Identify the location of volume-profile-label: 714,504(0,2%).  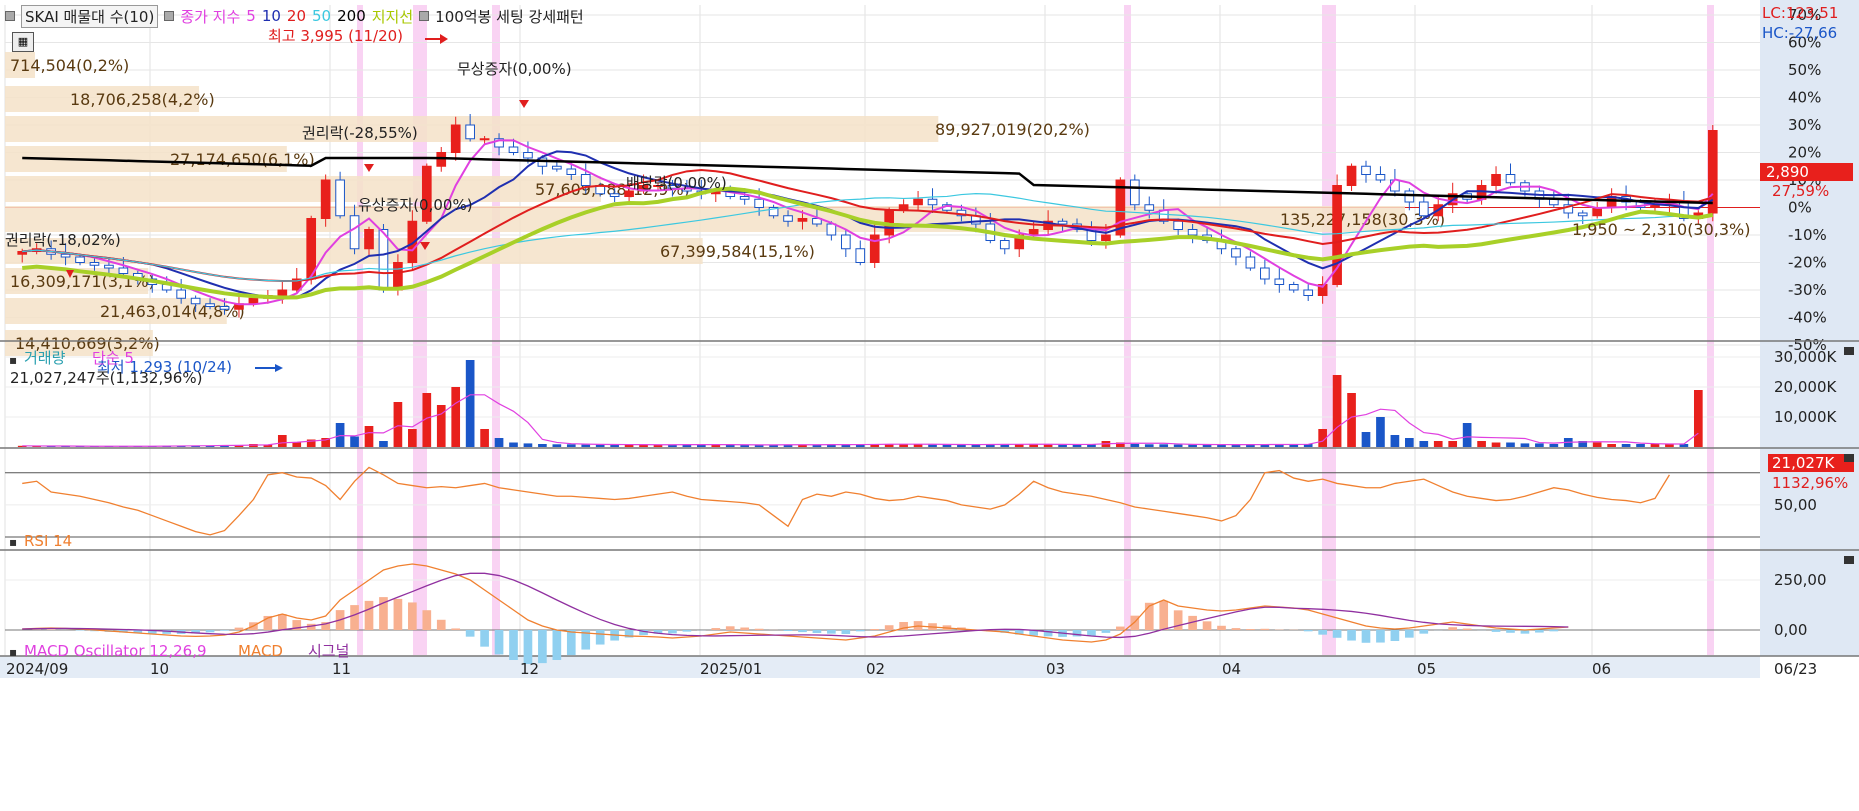
(69, 65).